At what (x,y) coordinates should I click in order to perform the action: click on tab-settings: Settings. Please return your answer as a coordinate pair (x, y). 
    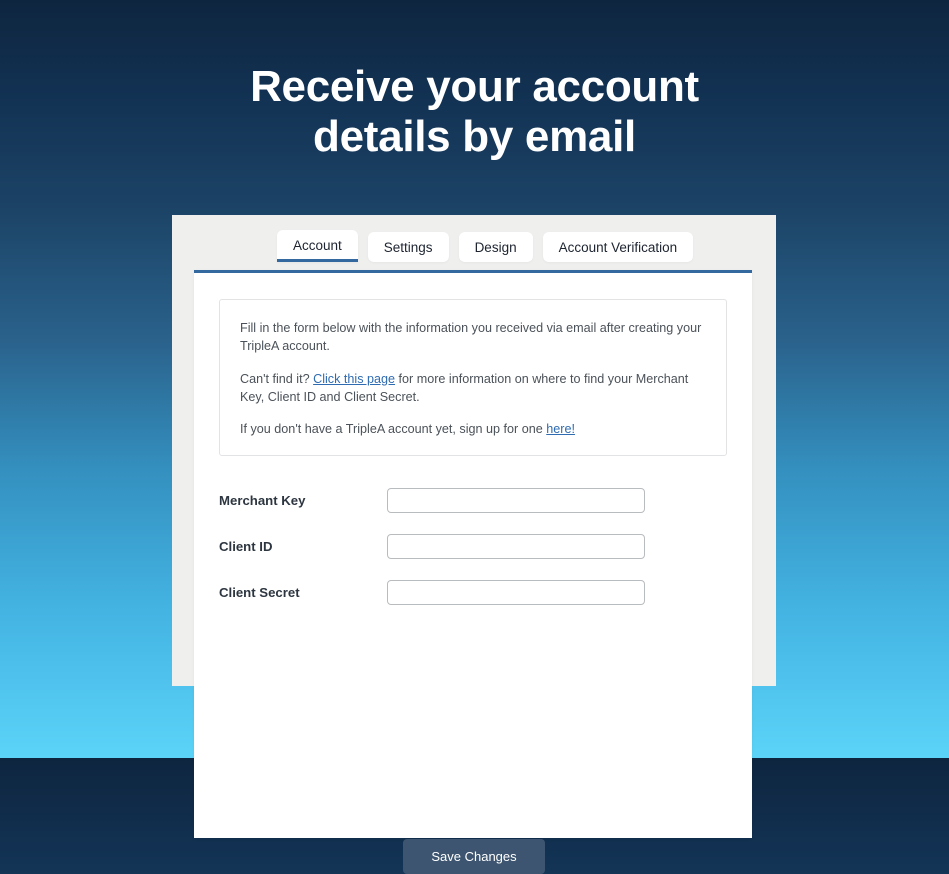
    Looking at the image, I should click on (408, 246).